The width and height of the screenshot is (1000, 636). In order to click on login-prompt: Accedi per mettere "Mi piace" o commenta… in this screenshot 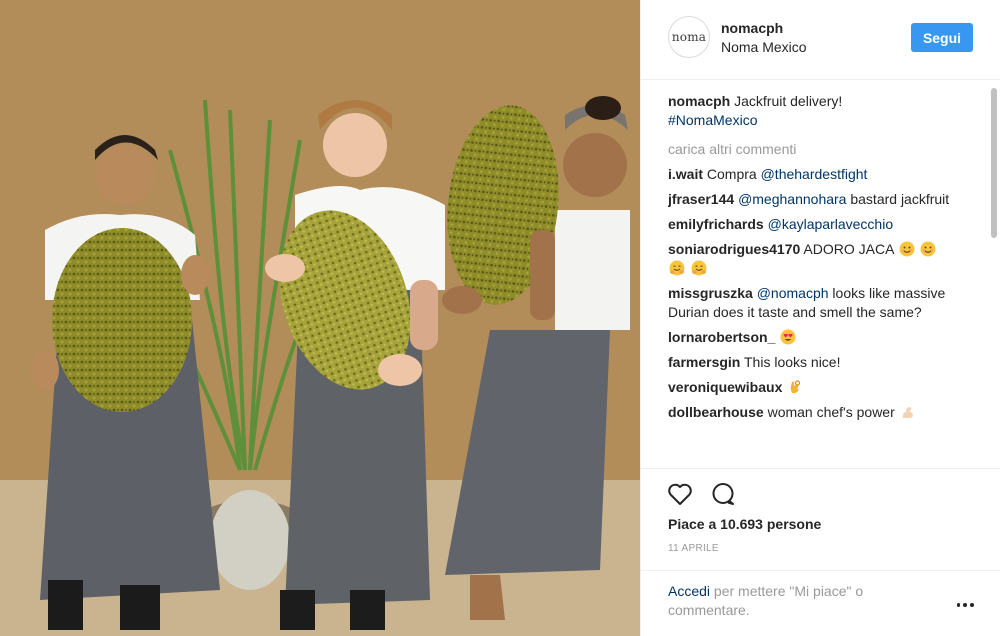, I will do `click(793, 601)`.